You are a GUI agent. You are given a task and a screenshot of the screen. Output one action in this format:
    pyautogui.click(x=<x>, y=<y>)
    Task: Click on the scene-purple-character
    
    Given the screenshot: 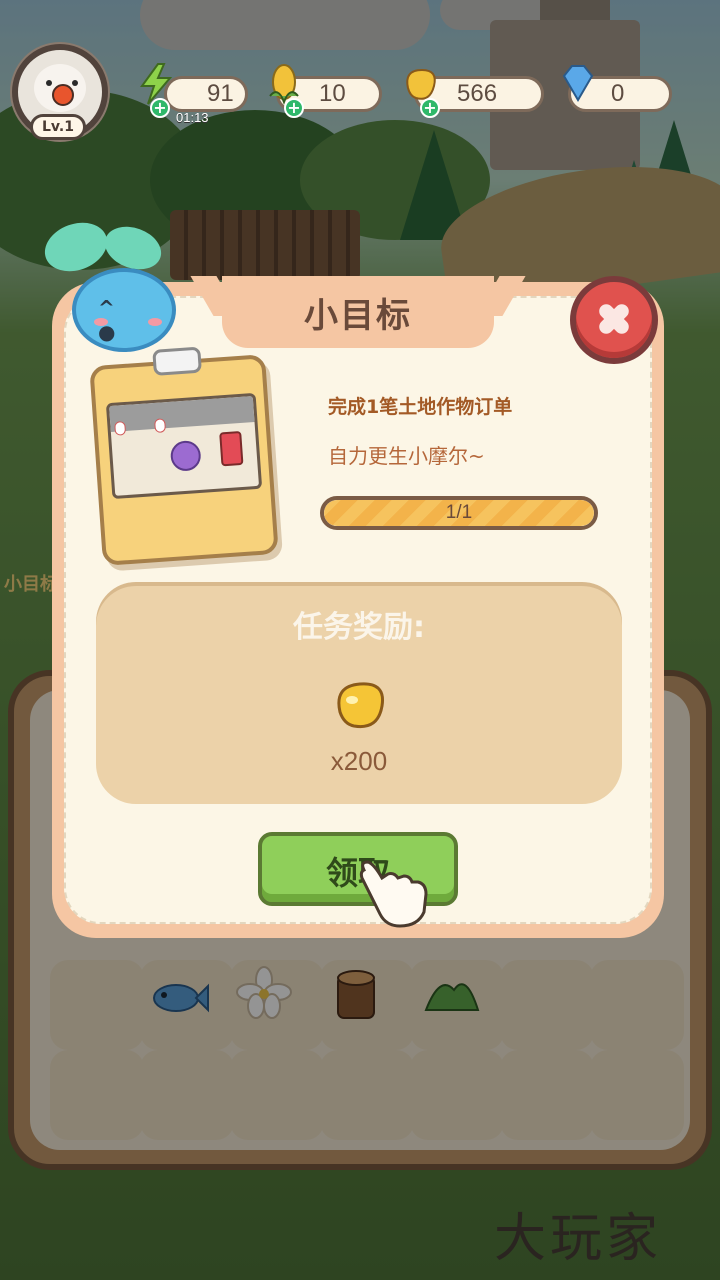 What is the action you would take?
    pyautogui.click(x=185, y=455)
    